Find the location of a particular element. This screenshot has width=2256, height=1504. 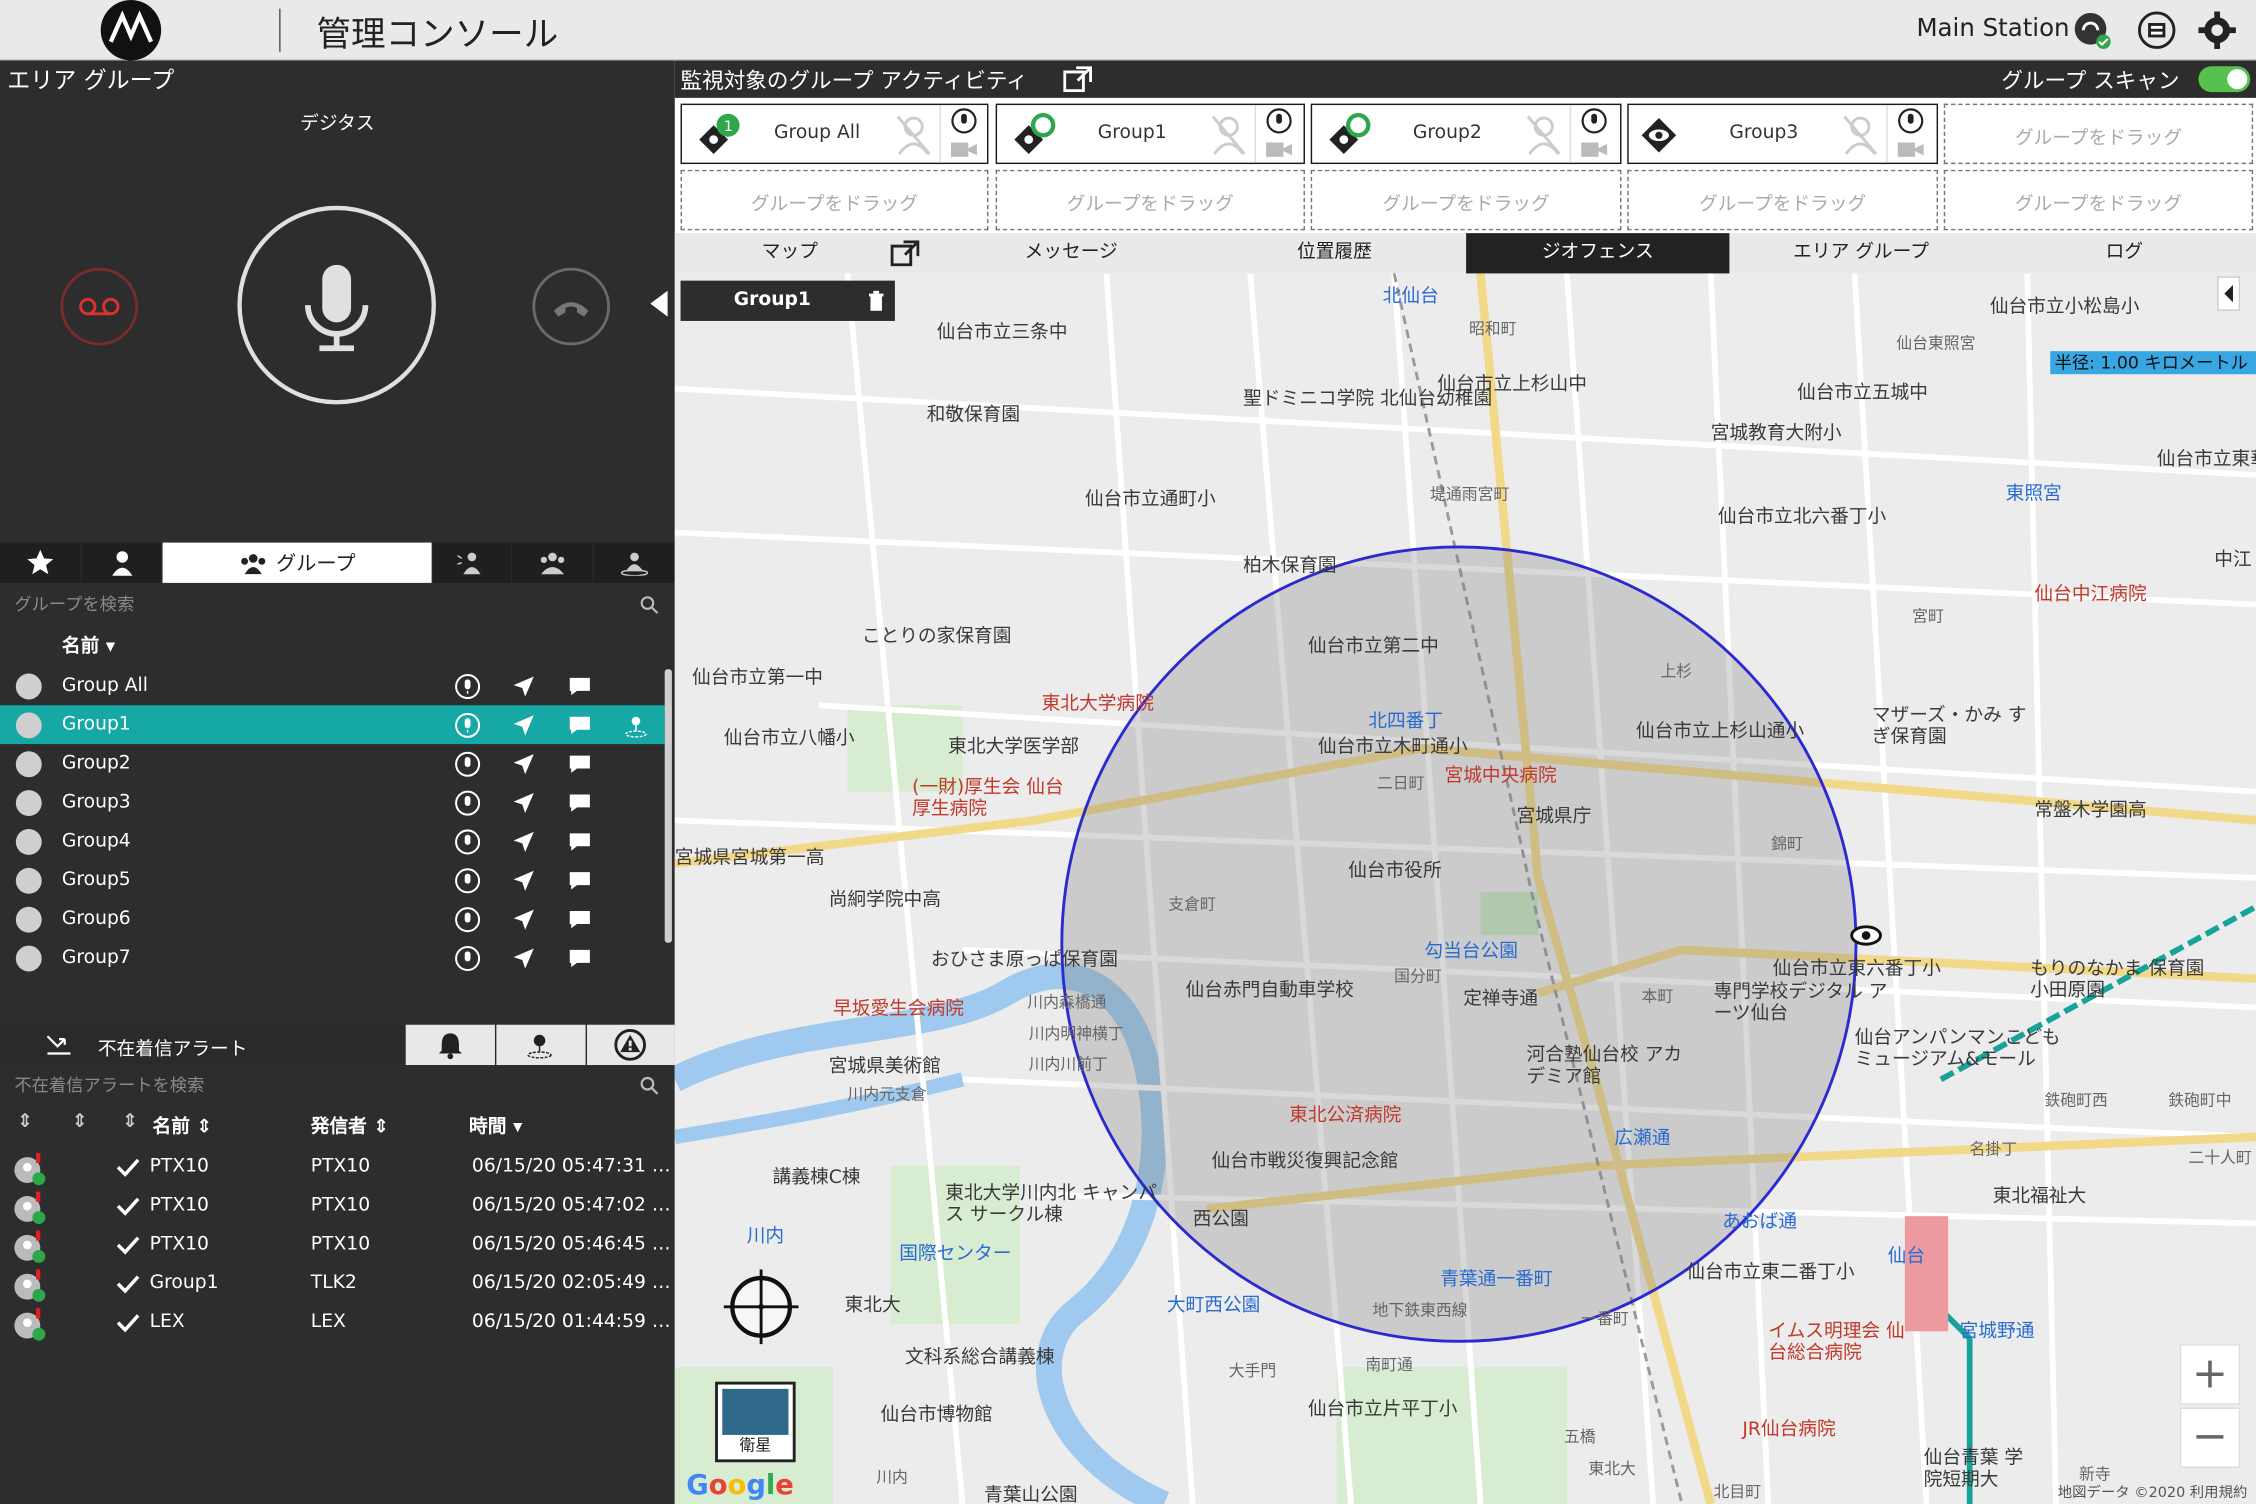

crosshair-icon is located at coordinates (761, 1307).